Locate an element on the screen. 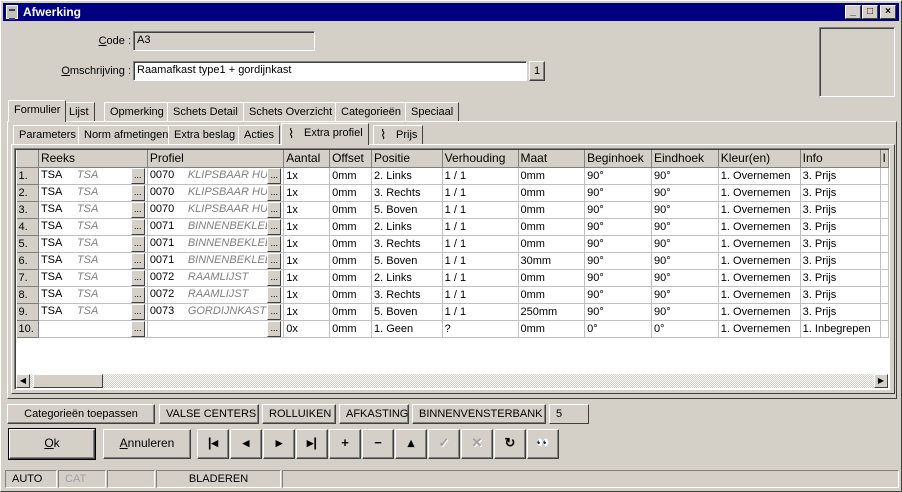 This screenshot has height=492, width=902. previous-record-icon: ◂ is located at coordinates (246, 444).